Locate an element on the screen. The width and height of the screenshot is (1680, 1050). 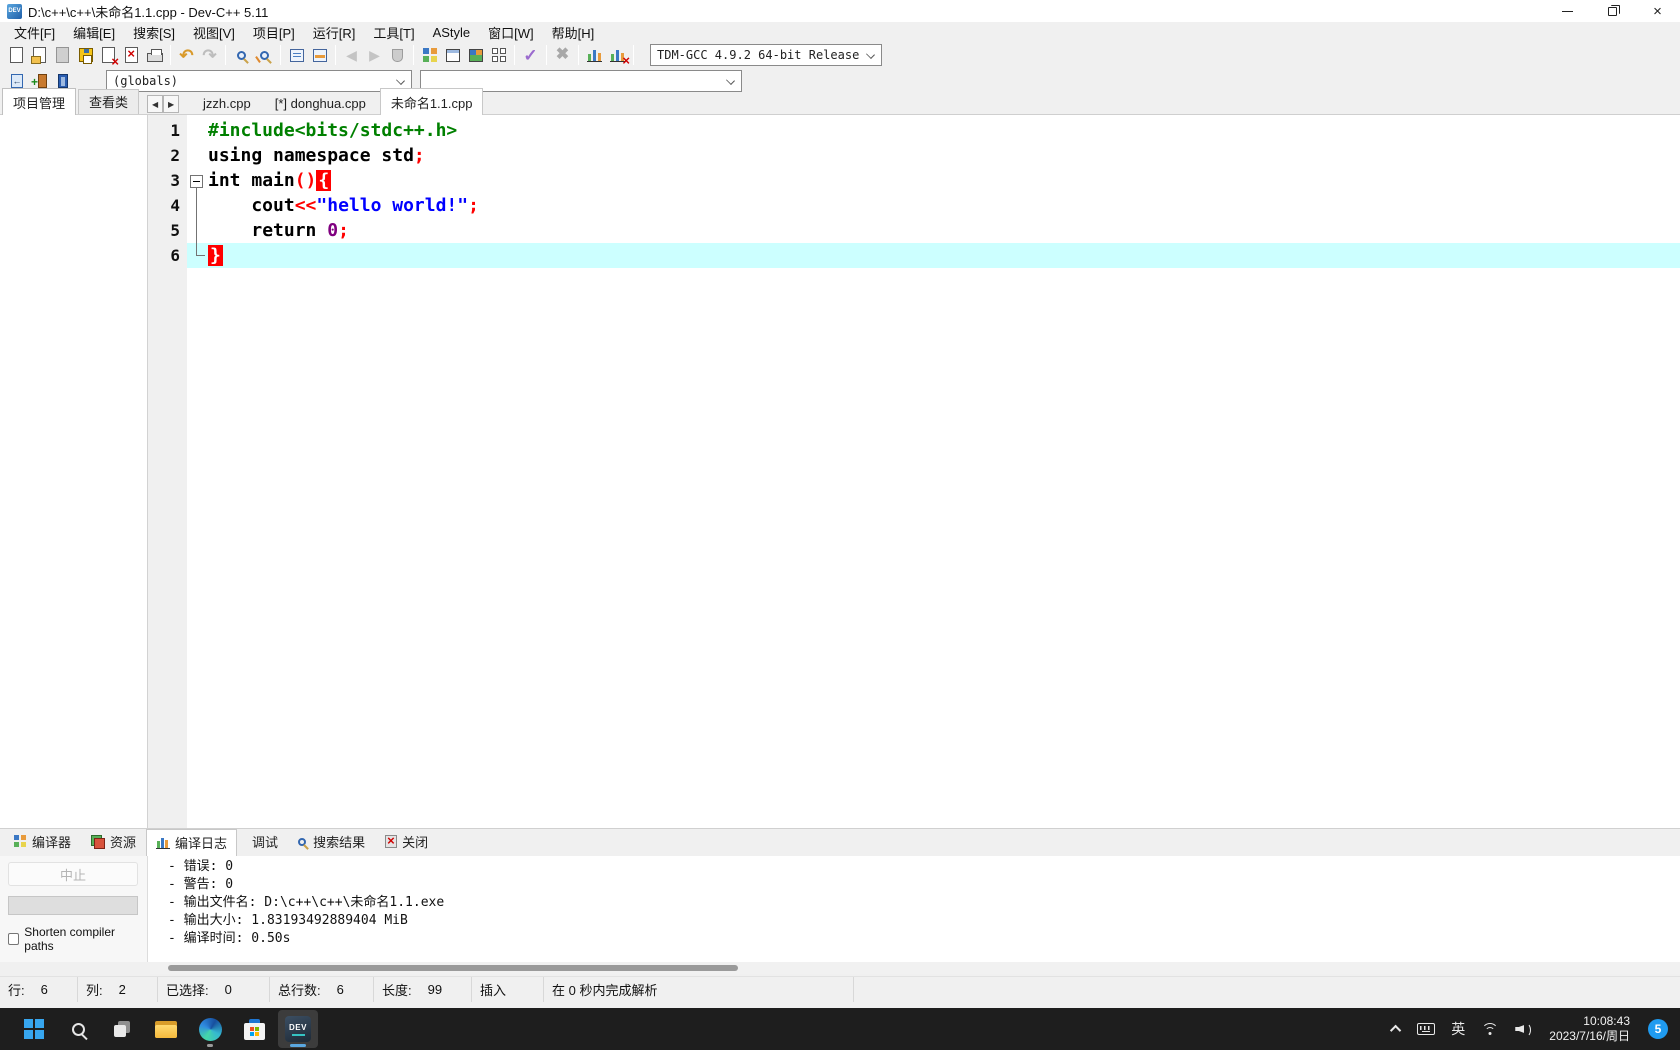
menu-item: 窗口[W] is located at coordinates (511, 32).